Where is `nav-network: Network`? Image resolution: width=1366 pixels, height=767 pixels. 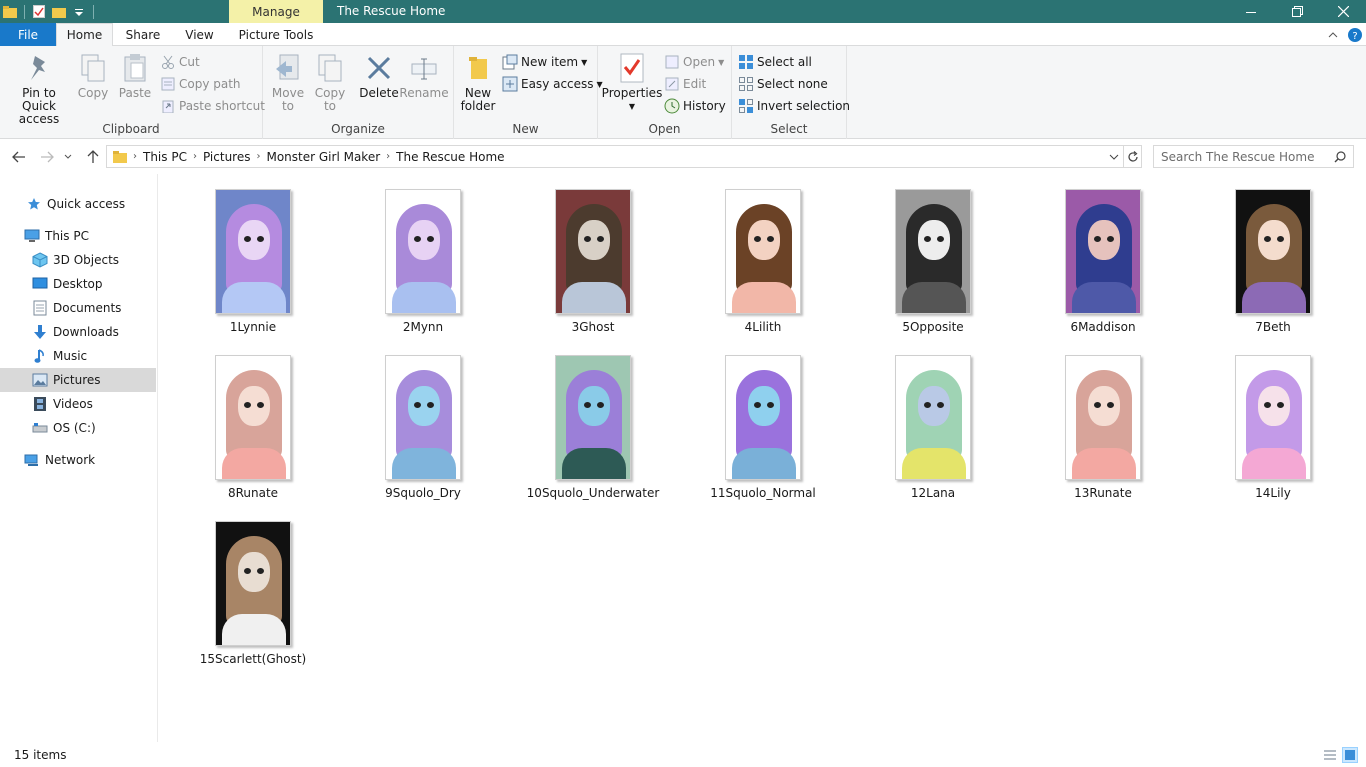
nav-network: Network is located at coordinates (78, 460).